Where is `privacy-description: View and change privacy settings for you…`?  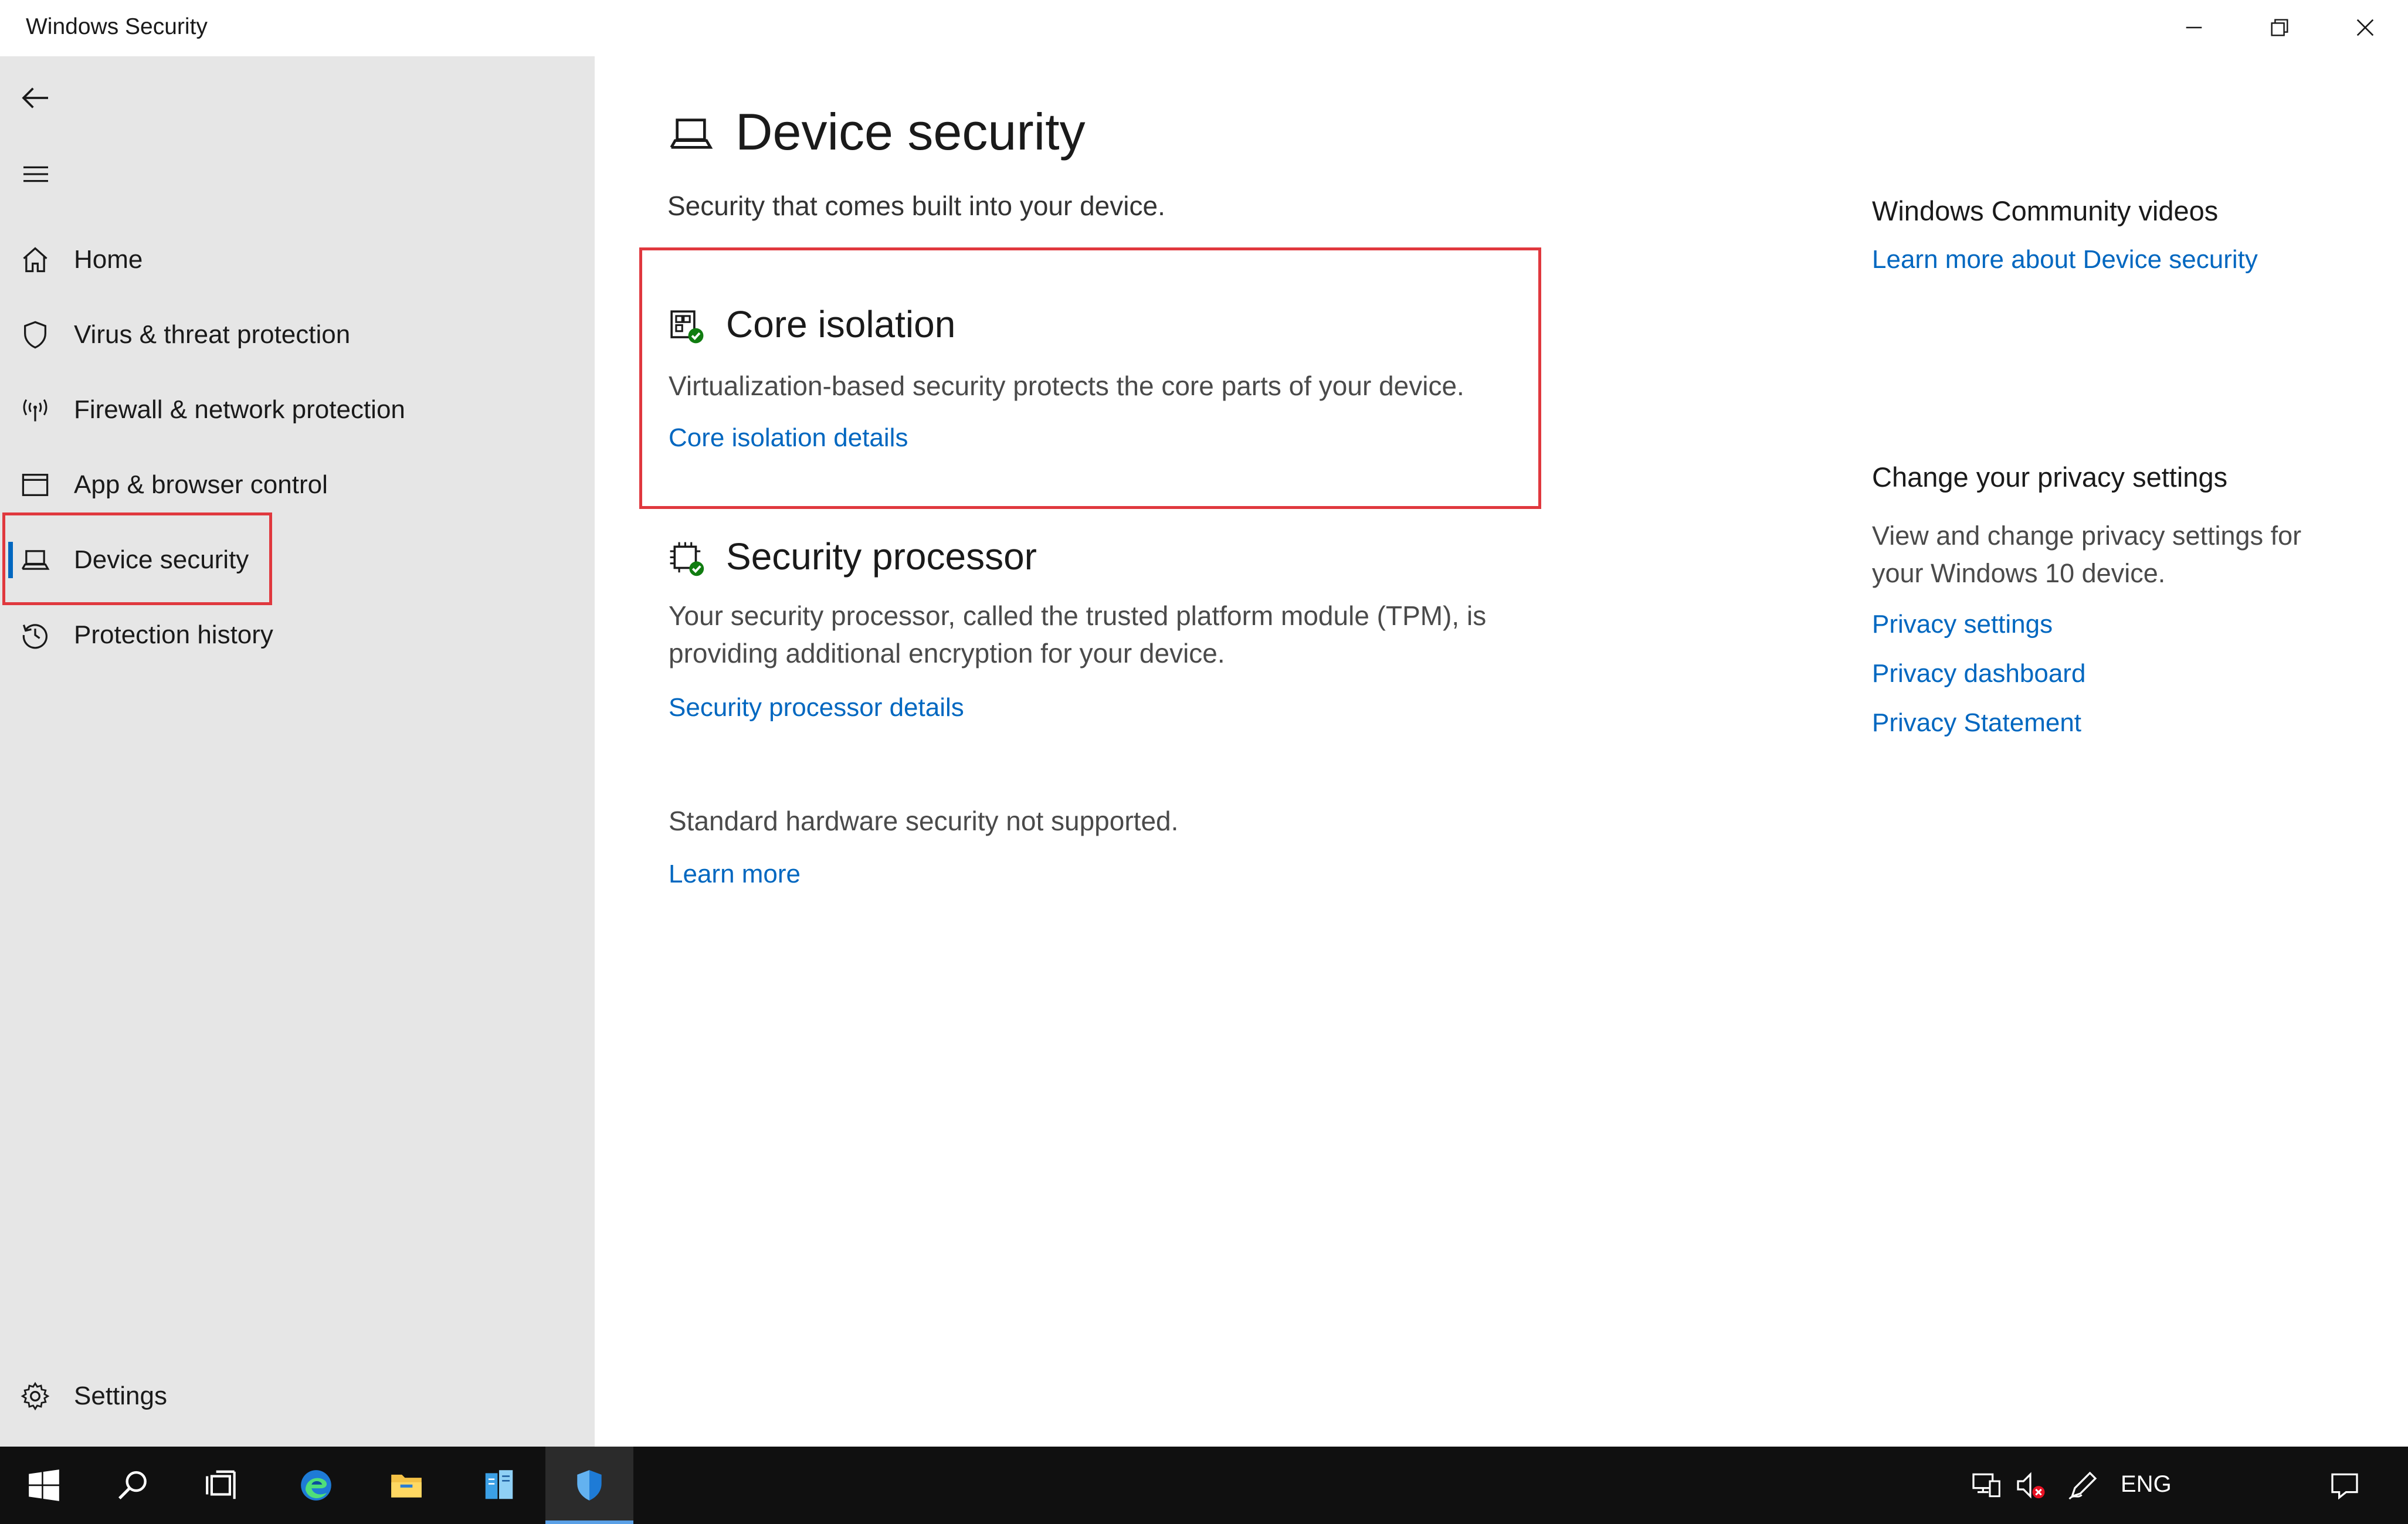
privacy-description: View and change privacy settings for you… is located at coordinates (2087, 554).